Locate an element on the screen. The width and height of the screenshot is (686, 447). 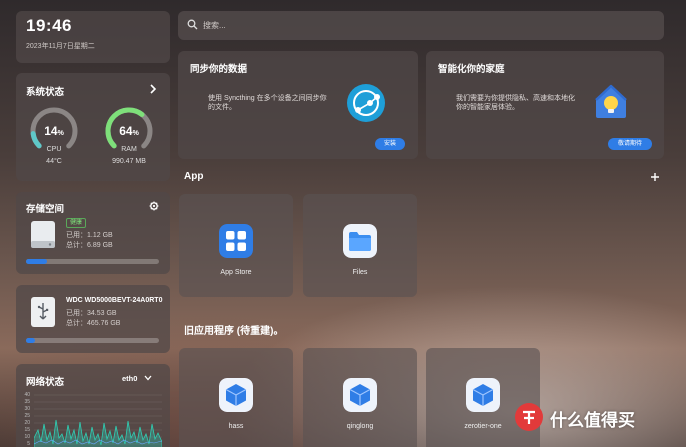
syncthing-icon is located at coordinates (366, 103).